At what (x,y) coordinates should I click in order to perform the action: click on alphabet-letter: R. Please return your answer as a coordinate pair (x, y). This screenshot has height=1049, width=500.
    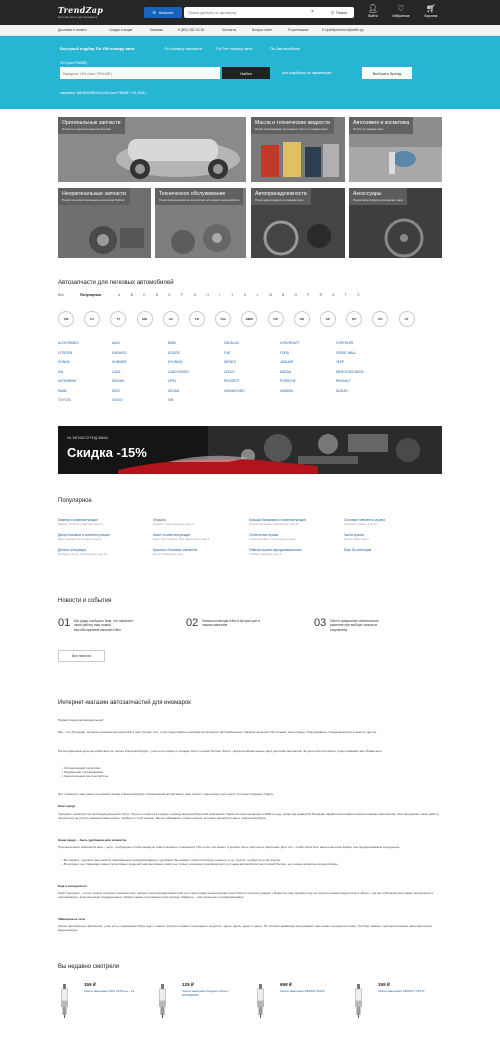
    Looking at the image, I should click on (321, 295).